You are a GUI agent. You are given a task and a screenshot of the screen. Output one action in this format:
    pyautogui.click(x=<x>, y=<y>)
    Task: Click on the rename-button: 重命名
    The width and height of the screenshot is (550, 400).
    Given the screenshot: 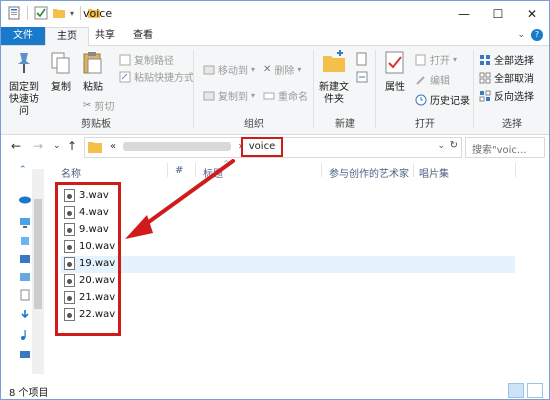 What is the action you would take?
    pyautogui.click(x=285, y=95)
    